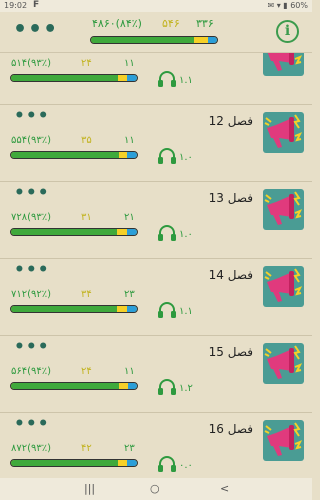 This screenshot has height=500, width=320. Describe the element at coordinates (230, 121) in the screenshot. I see `chapter-title: فصل 12` at that location.